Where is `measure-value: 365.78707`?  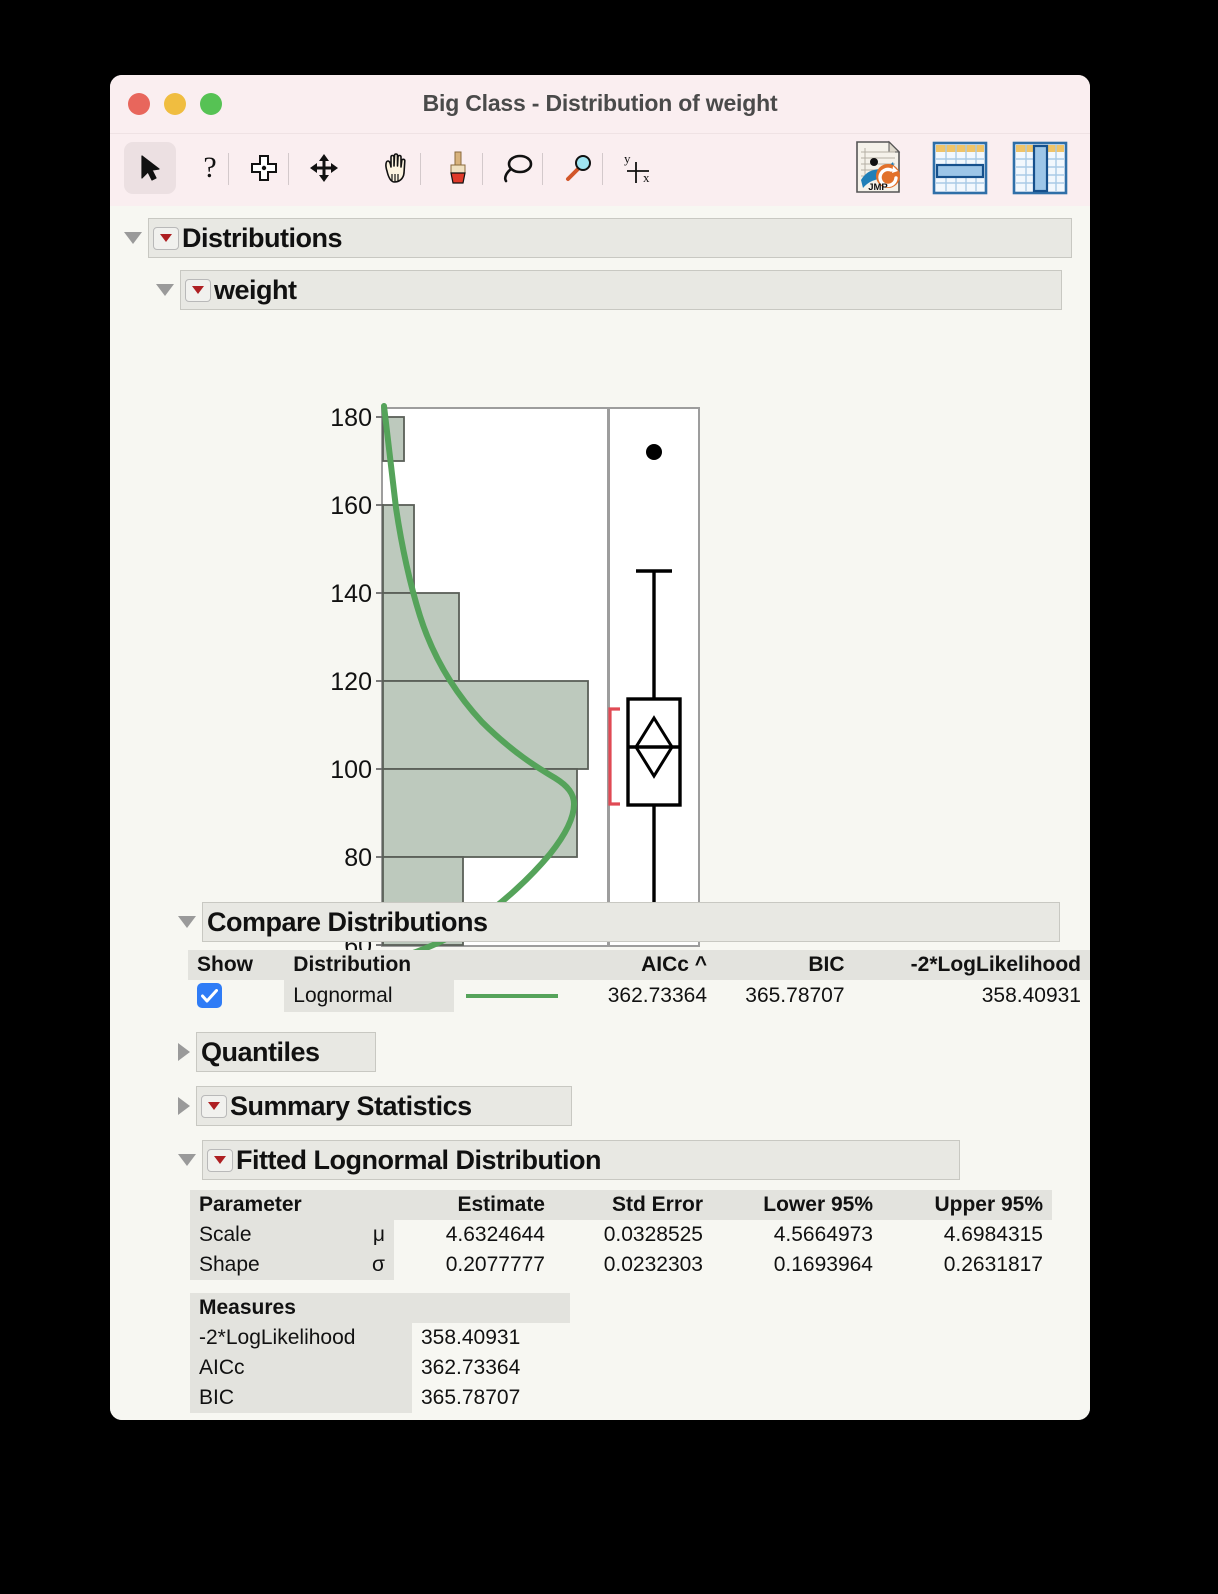
measure-value: 365.78707 is located at coordinates (491, 1398).